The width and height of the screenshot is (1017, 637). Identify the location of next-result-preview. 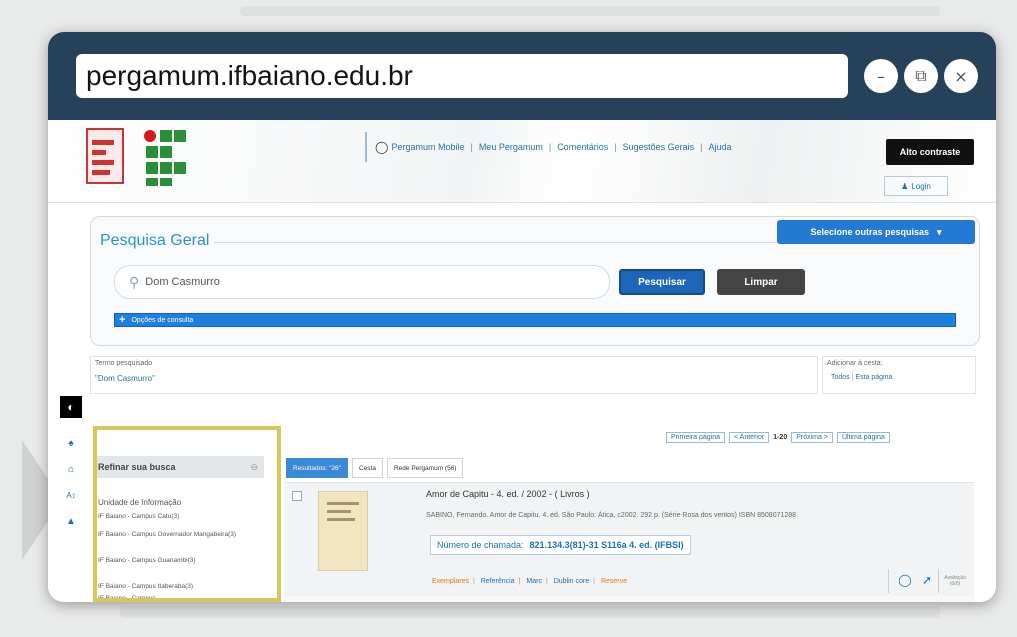
(629, 599).